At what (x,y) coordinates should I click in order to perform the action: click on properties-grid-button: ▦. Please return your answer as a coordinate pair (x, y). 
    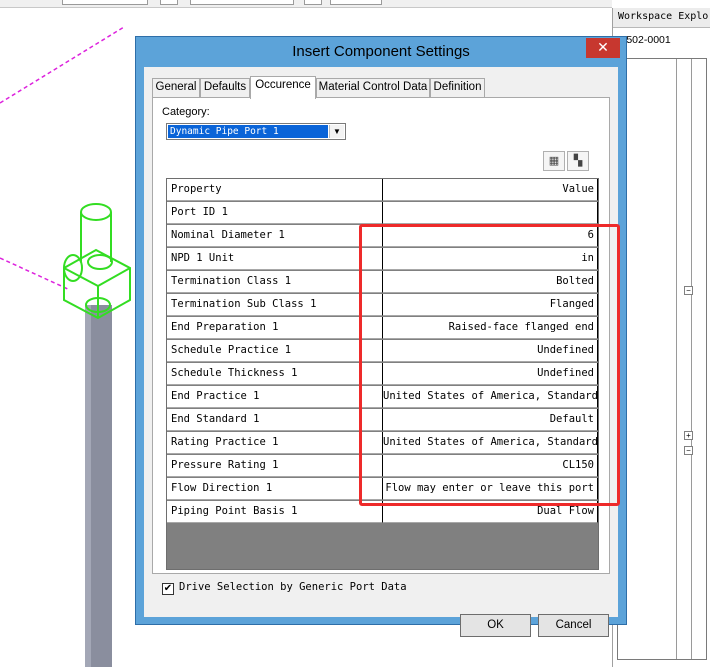
    Looking at the image, I should click on (554, 161).